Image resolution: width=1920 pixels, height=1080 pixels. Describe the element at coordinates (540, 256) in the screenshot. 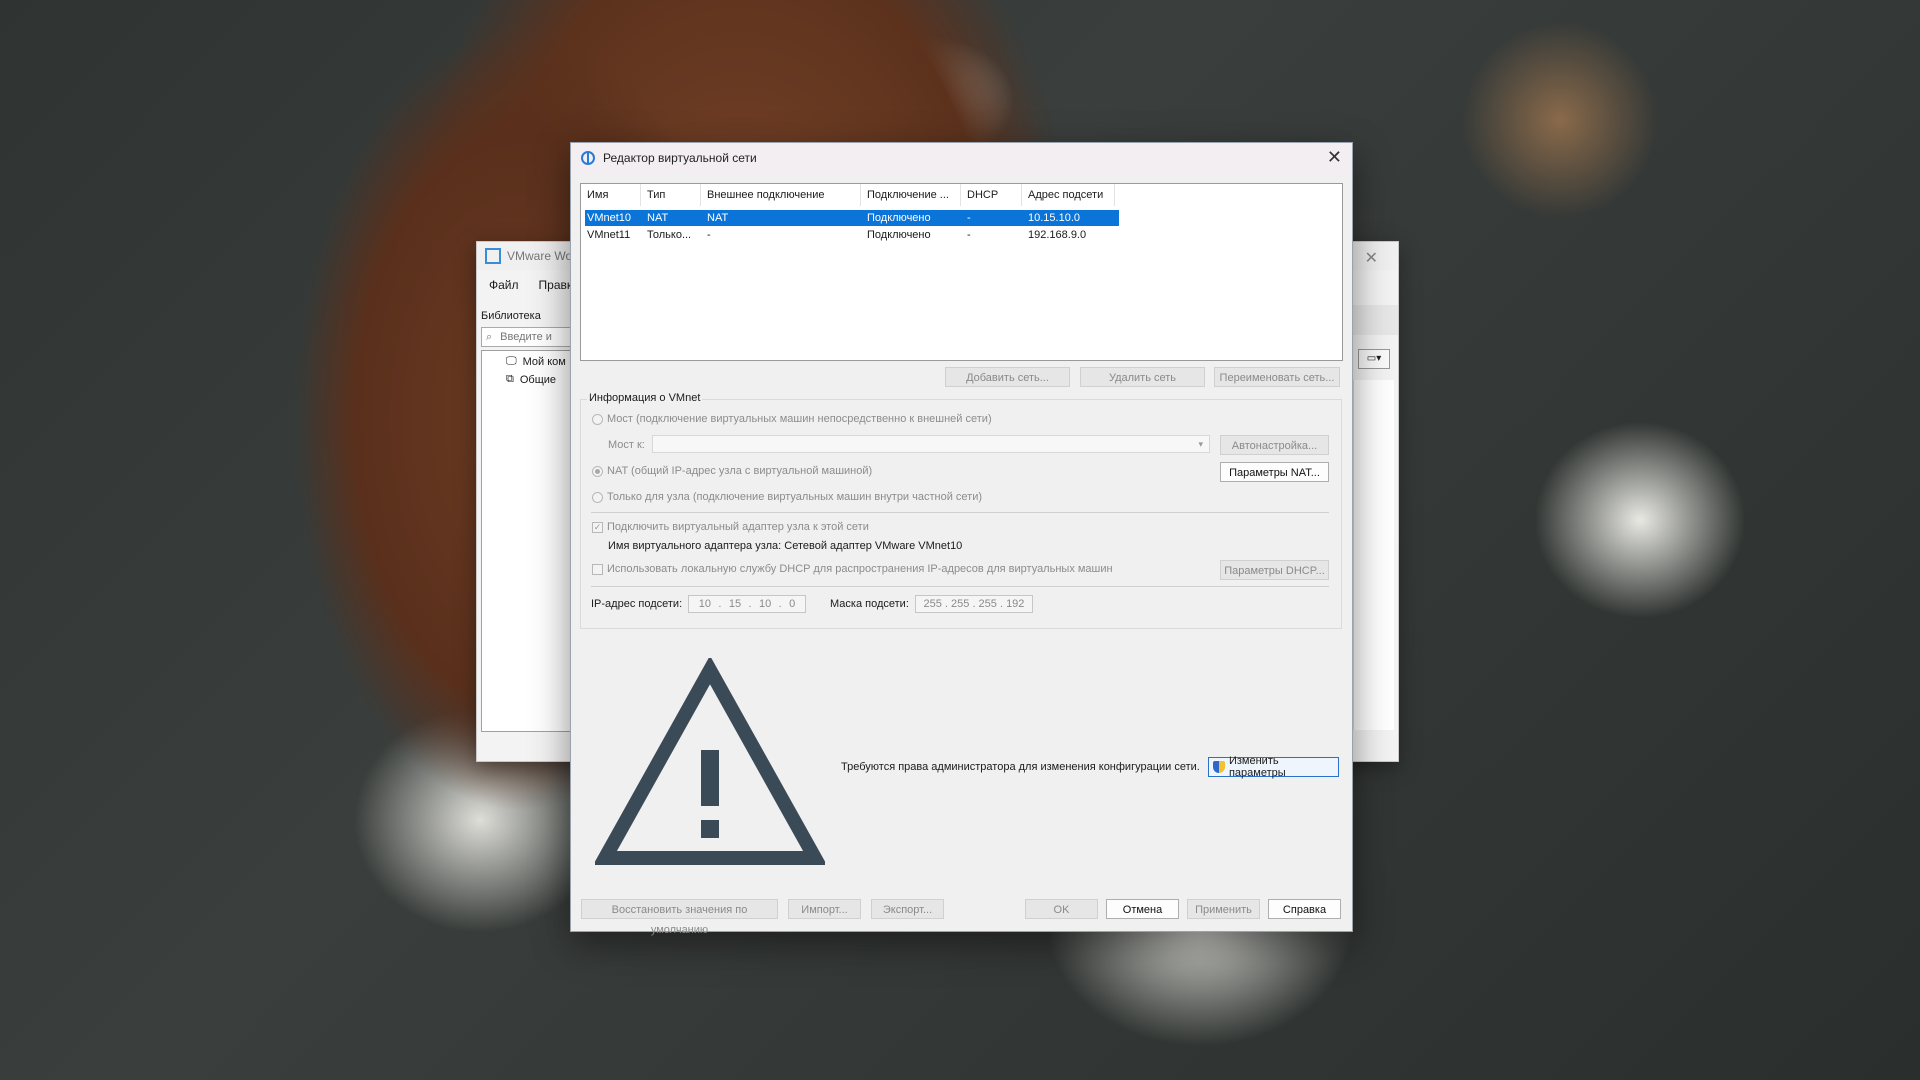

I see `vmware-window-title: VMware Wo` at that location.